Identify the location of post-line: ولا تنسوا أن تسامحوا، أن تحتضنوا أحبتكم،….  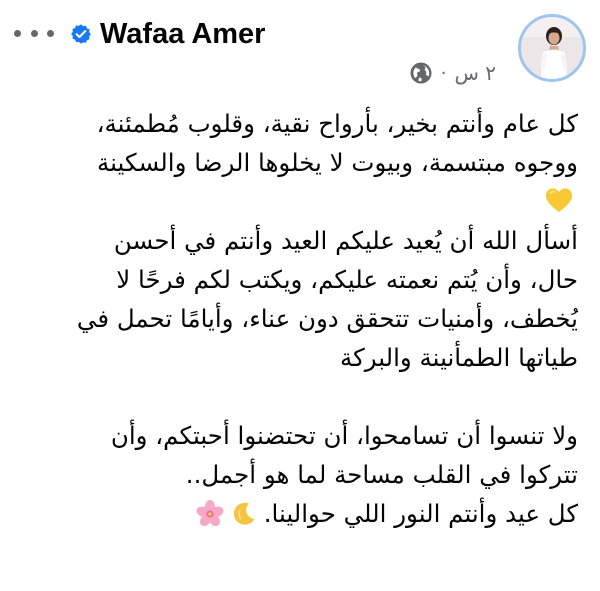
(344, 435).